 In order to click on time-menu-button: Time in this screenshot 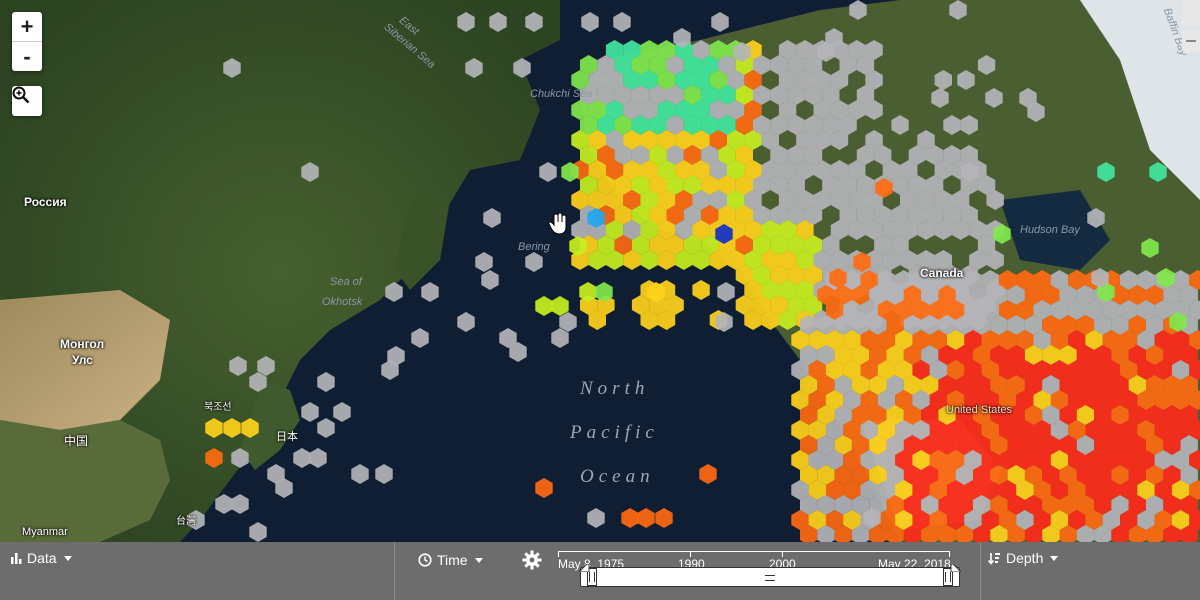, I will do `click(450, 560)`.